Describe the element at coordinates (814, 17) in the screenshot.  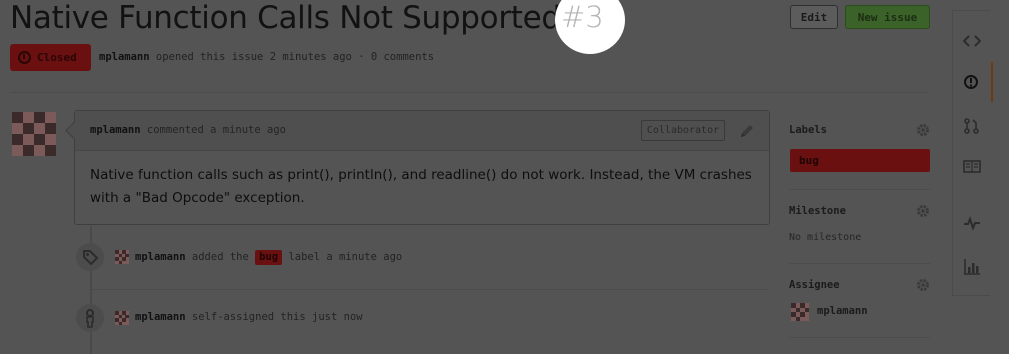
I see `edit-button: Edit` at that location.